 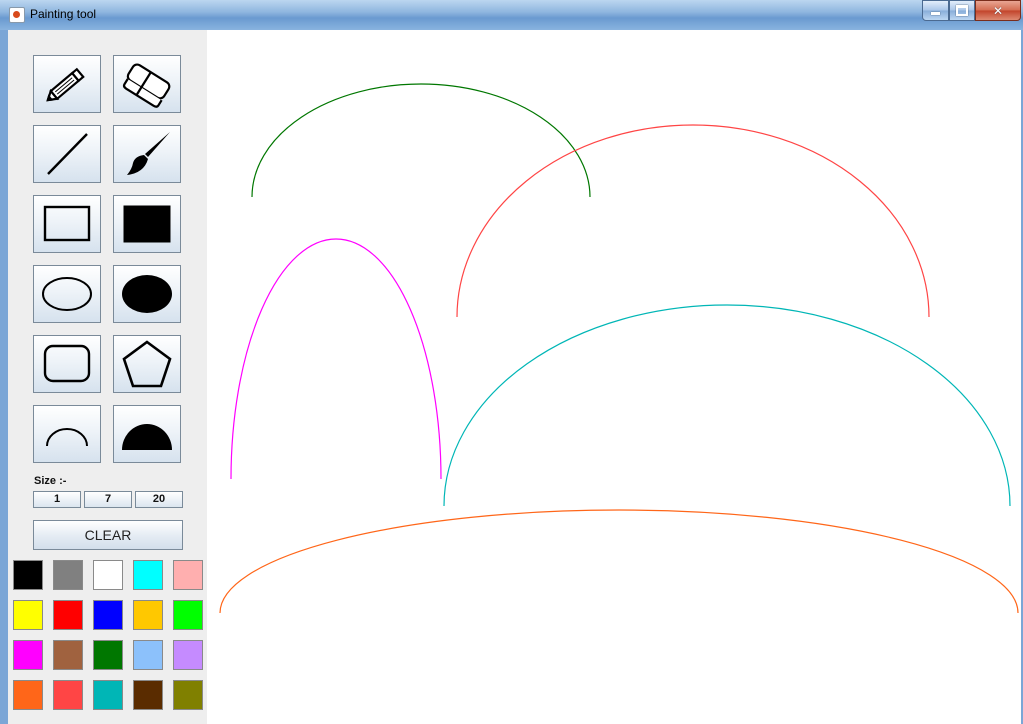 I want to click on filled-arc-tool-button, so click(x=147, y=434).